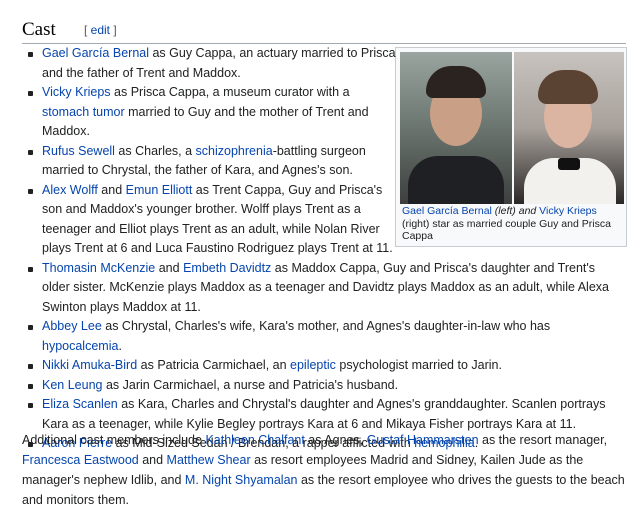 The image size is (639, 522). What do you see at coordinates (87, 30) in the screenshot?
I see `edit-bracket-open: [` at bounding box center [87, 30].